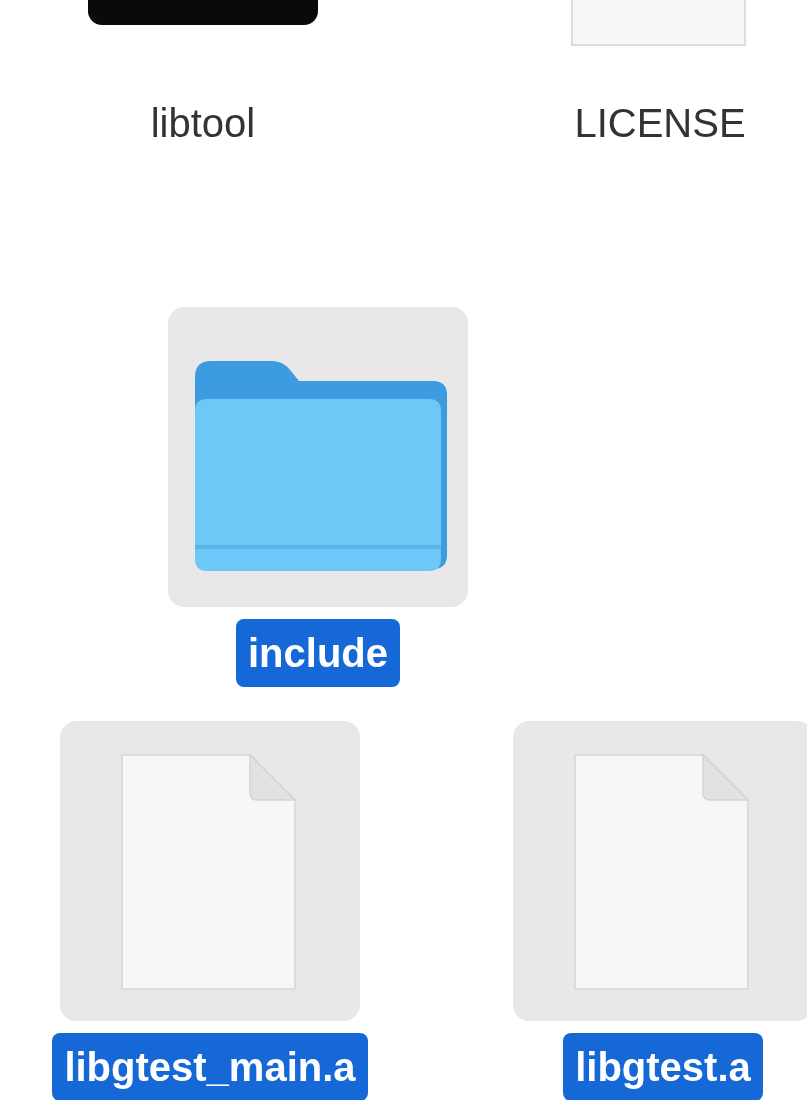  I want to click on file-name-label: LICENSE, so click(660, 123).